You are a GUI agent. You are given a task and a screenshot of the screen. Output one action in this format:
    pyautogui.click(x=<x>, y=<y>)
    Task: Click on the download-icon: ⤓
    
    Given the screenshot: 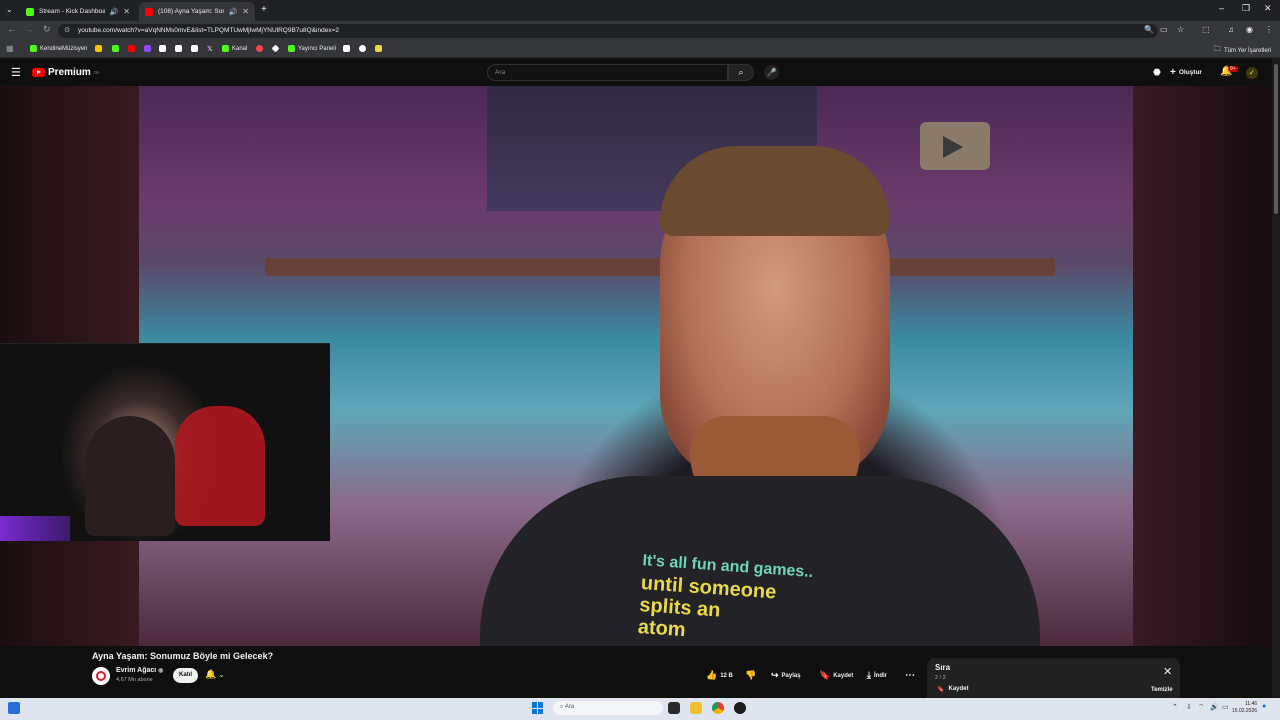 What is the action you would take?
    pyautogui.click(x=869, y=675)
    